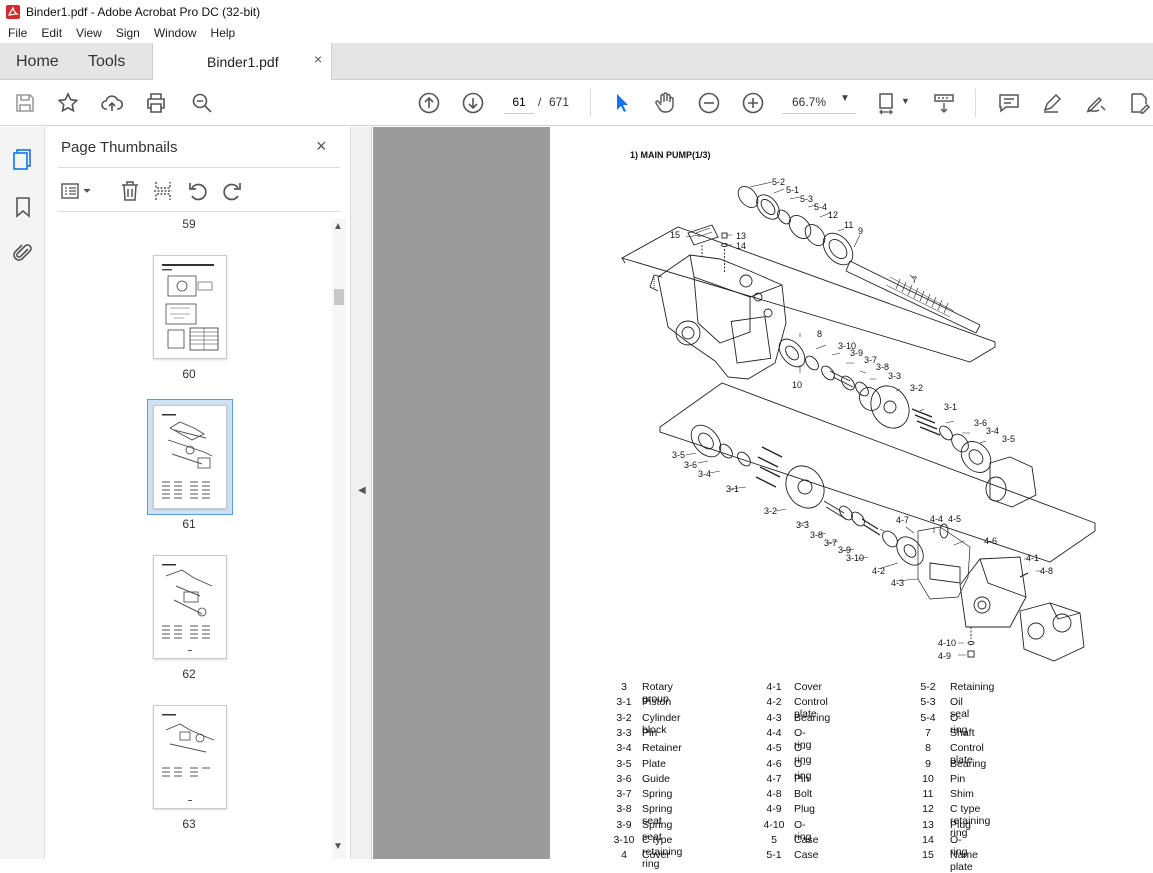 Image resolution: width=1153 pixels, height=873 pixels. Describe the element at coordinates (665, 103) in the screenshot. I see `hand-tool-icon` at that location.